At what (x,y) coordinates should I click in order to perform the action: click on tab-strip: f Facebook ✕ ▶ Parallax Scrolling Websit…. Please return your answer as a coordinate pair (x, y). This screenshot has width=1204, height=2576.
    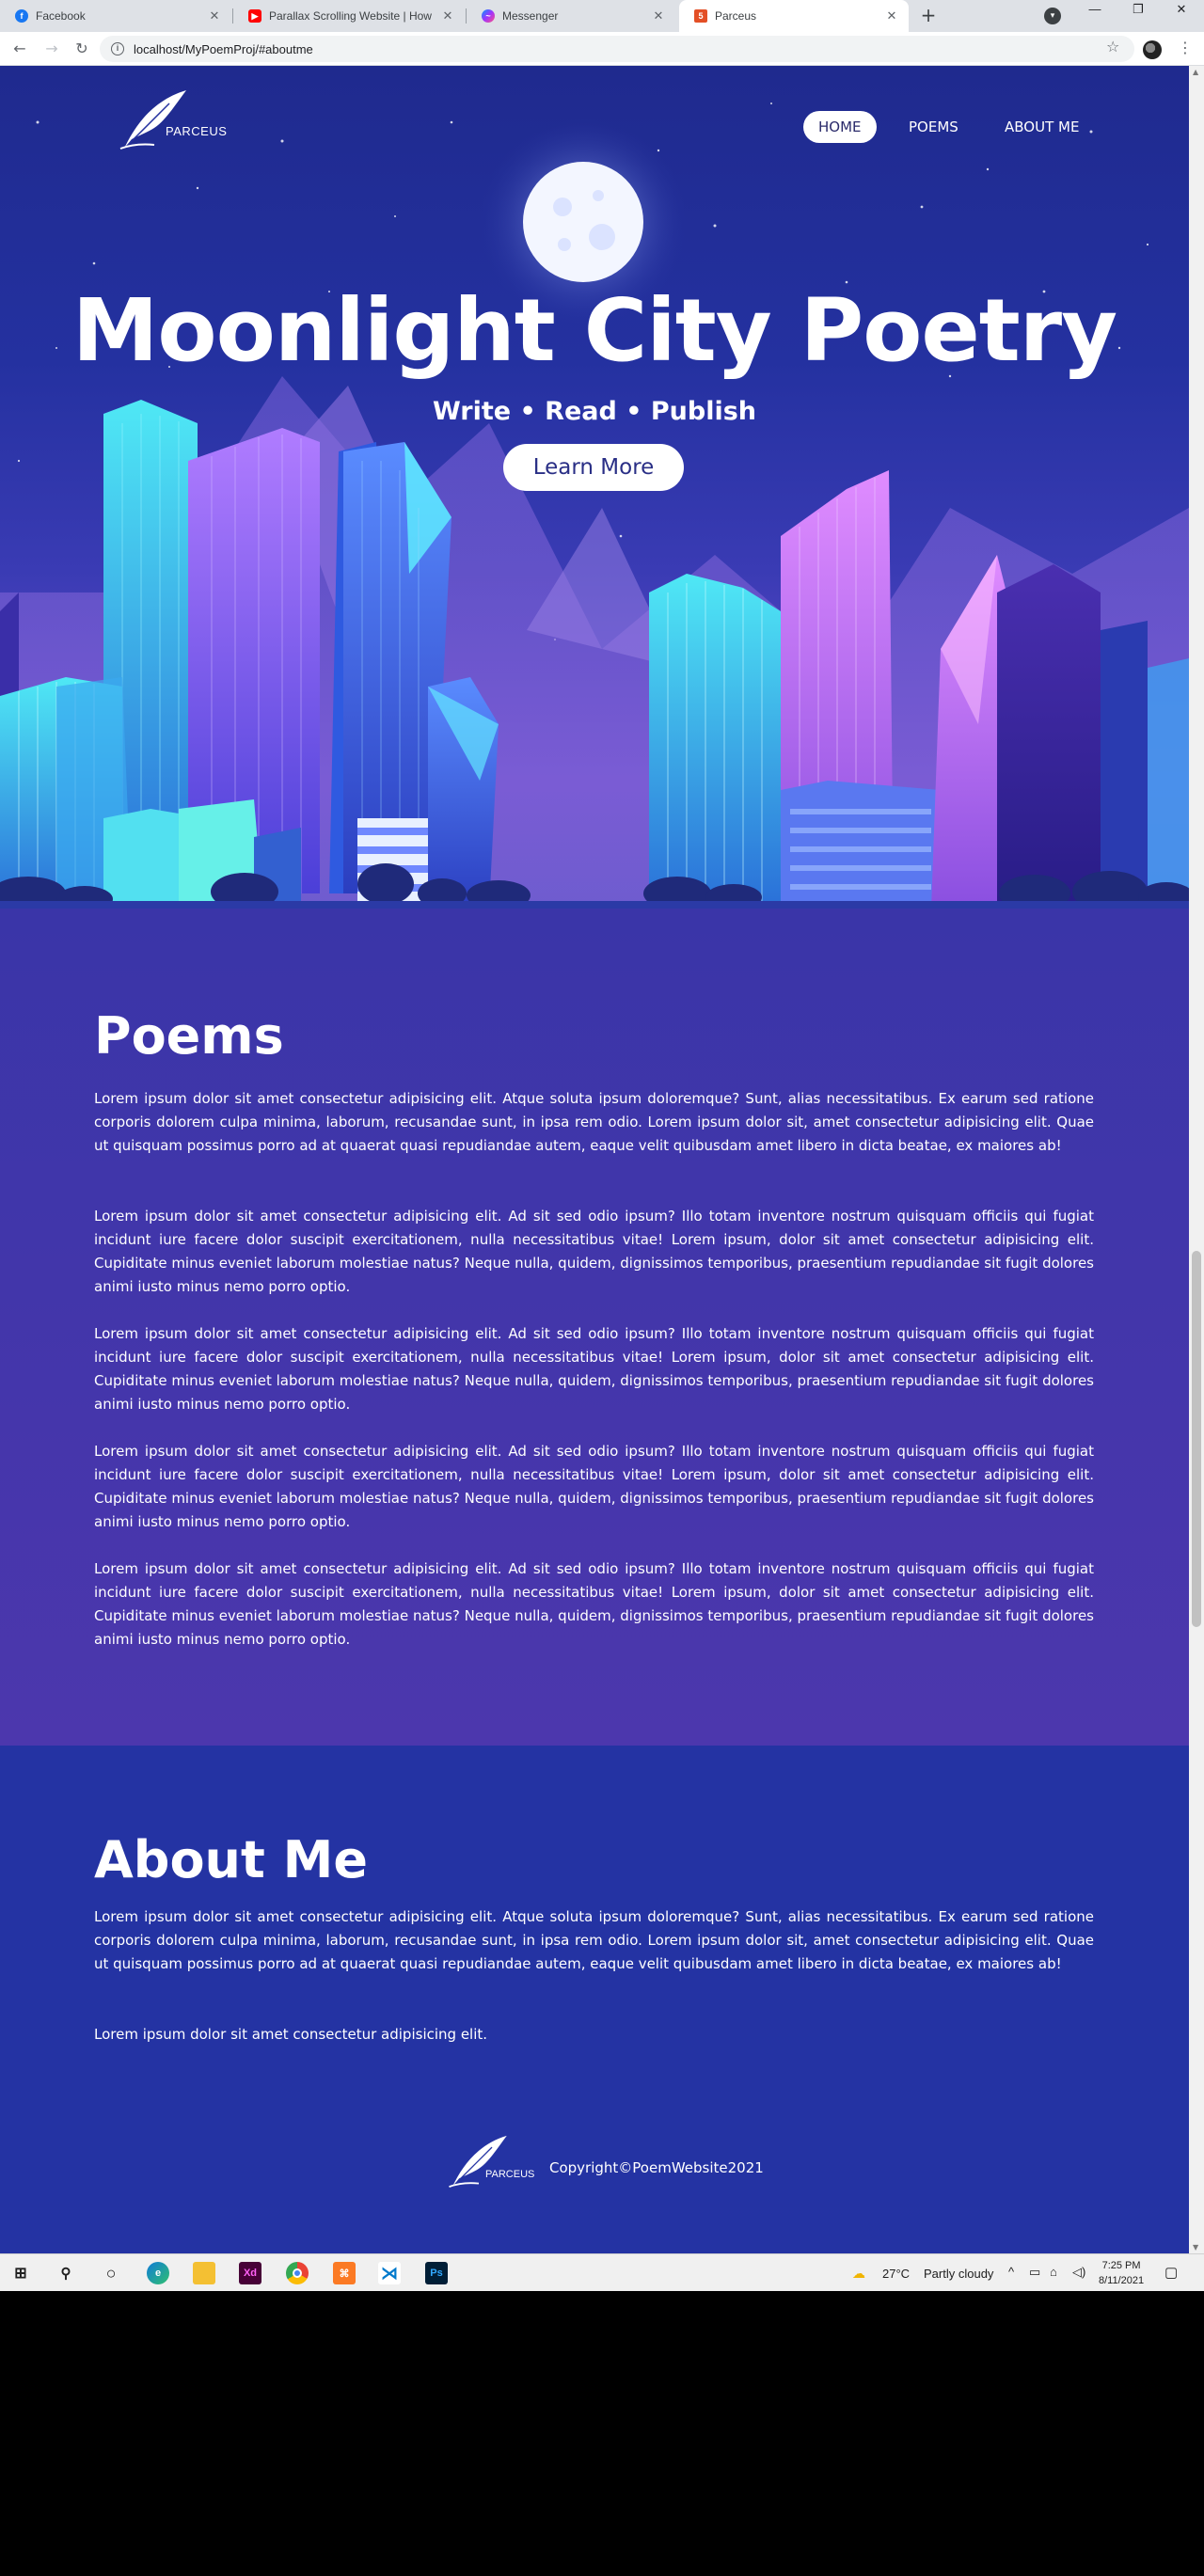
    Looking at the image, I should click on (602, 16).